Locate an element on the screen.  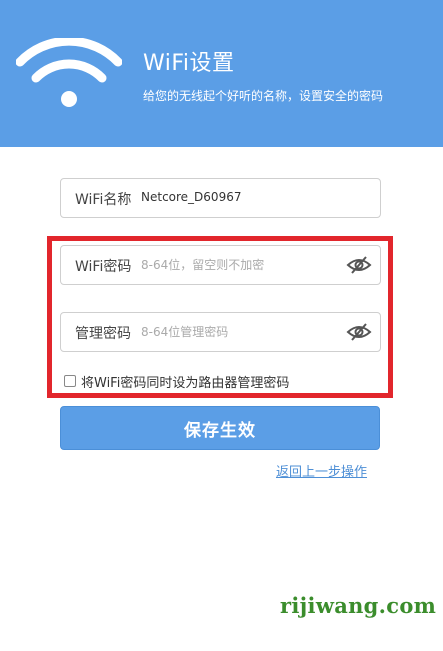
wifi-icon is located at coordinates (69, 72).